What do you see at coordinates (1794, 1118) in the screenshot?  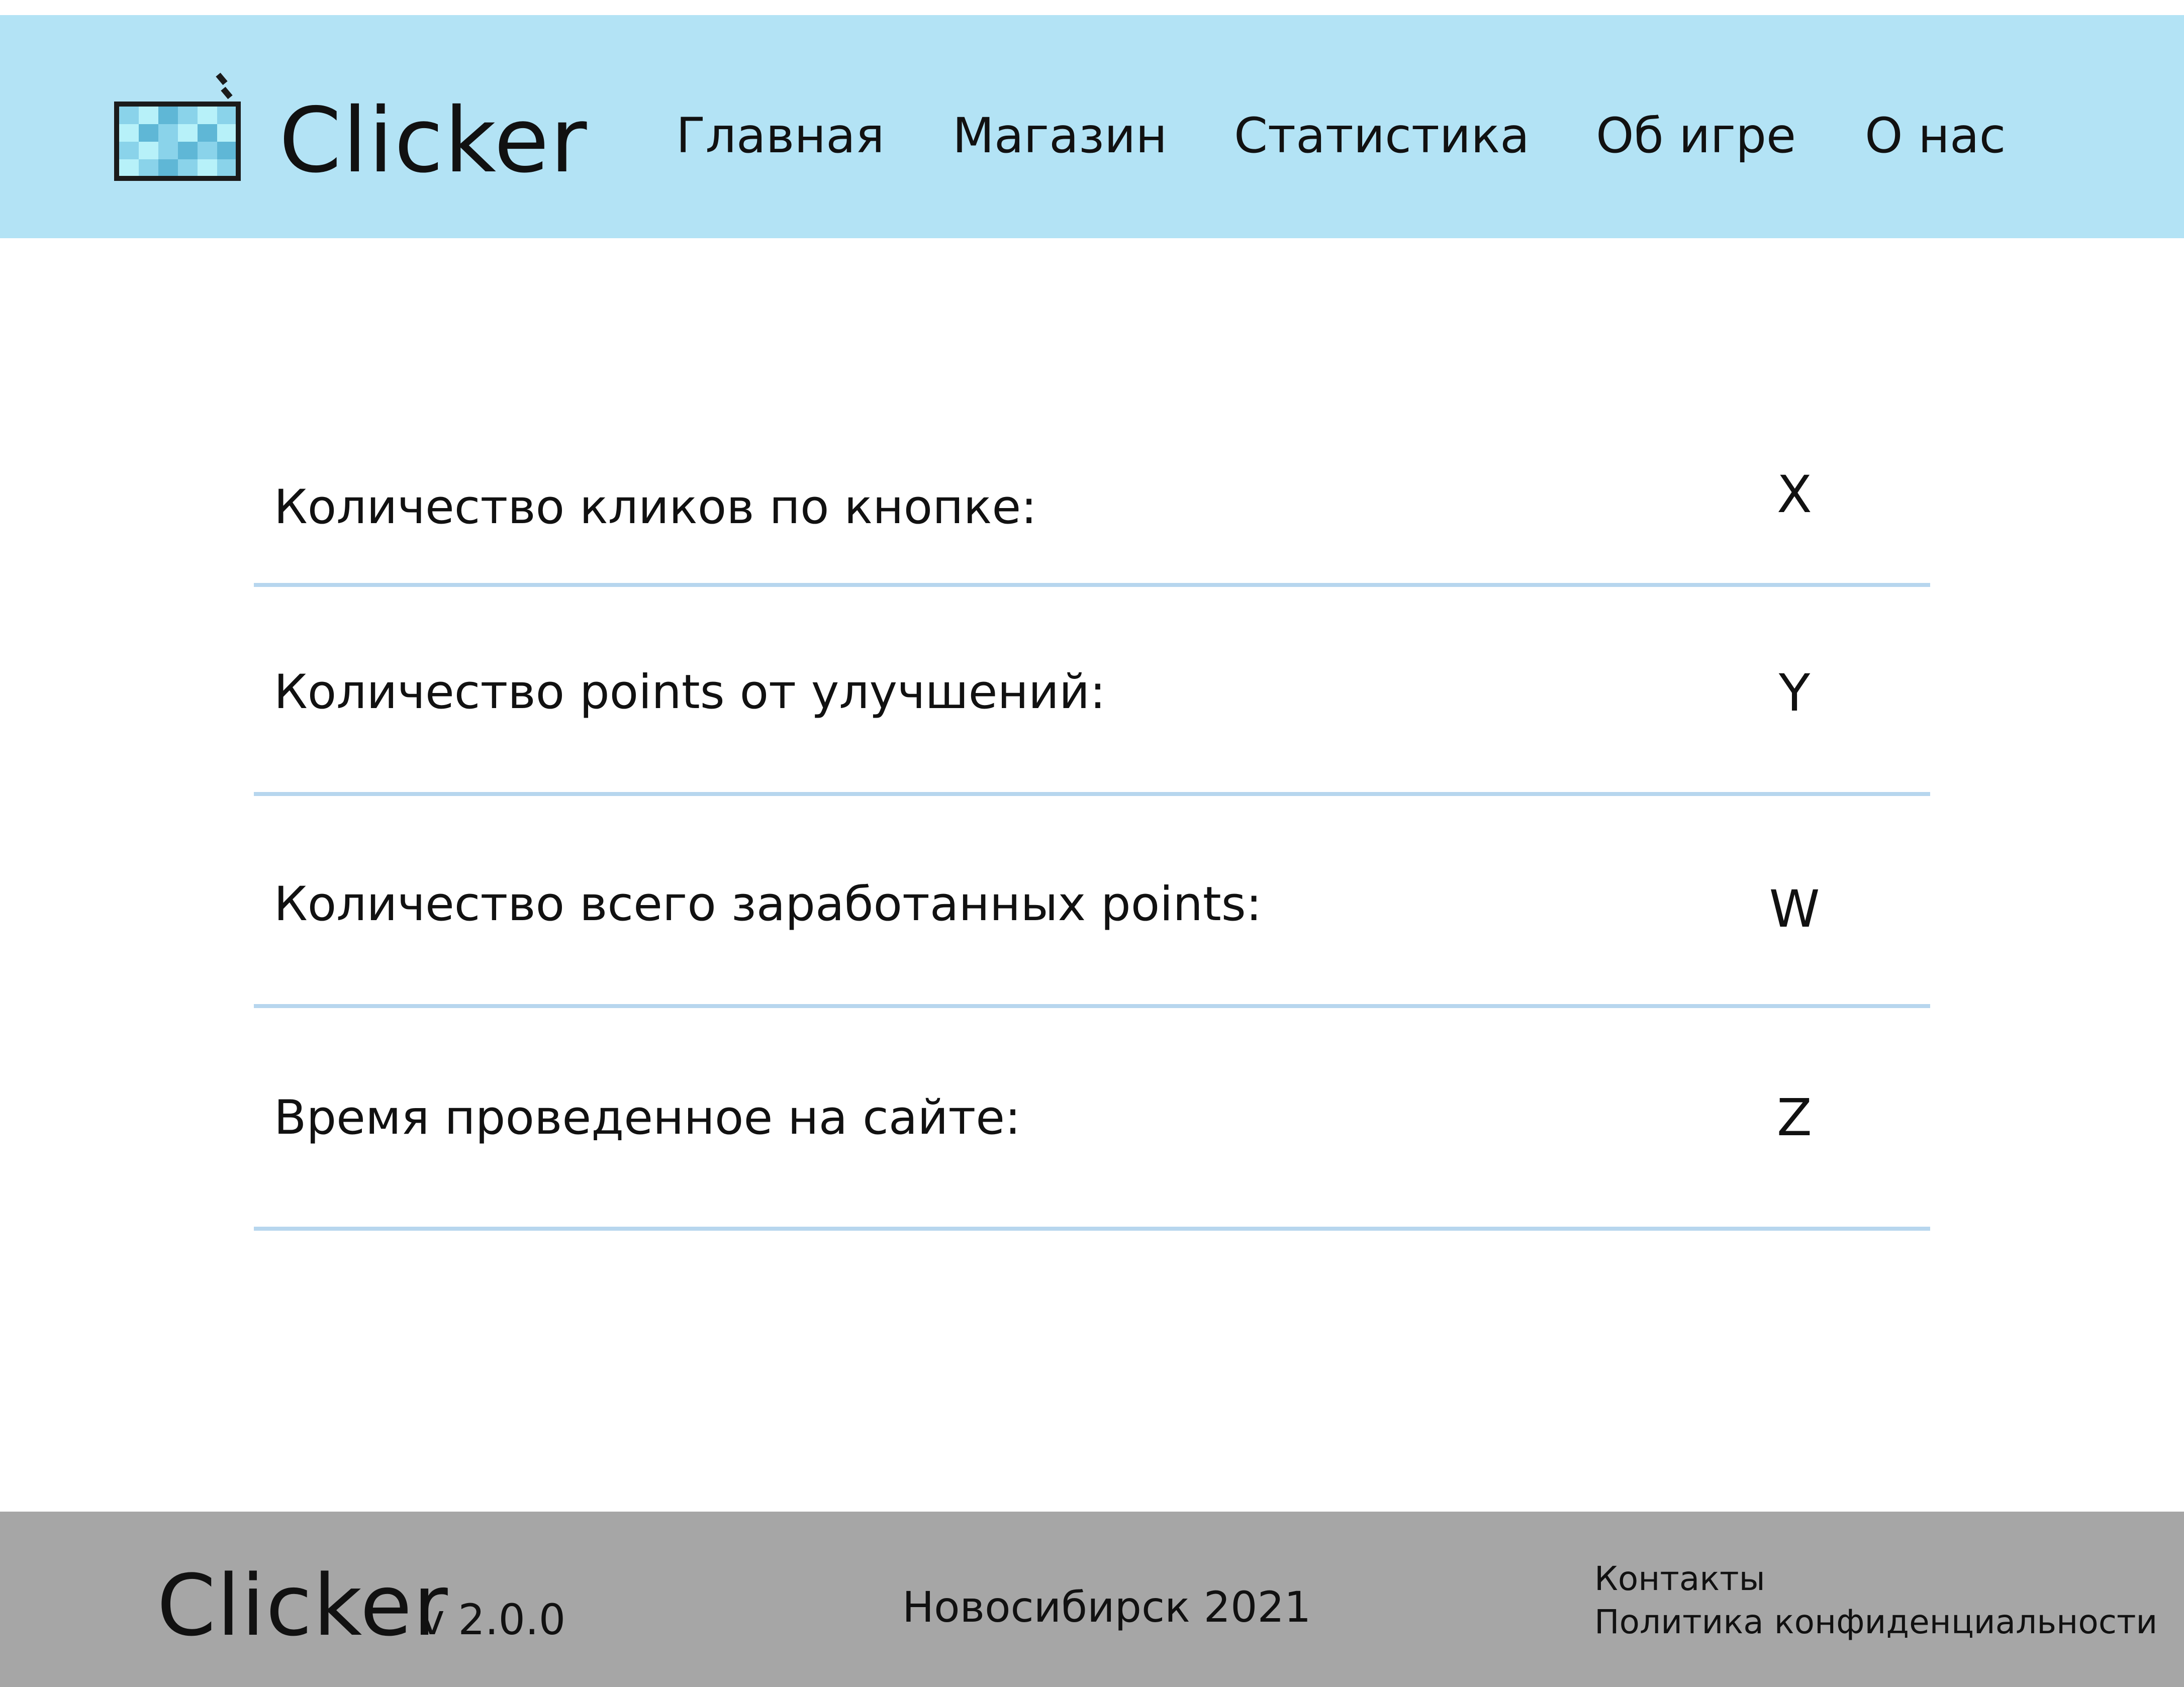 I see `stat-value-time-on-site: Z` at bounding box center [1794, 1118].